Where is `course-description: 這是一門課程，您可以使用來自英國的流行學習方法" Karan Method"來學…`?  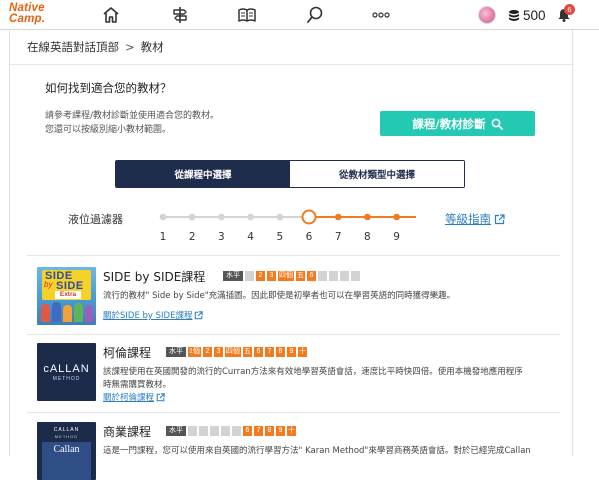
course-description: 這是一門課程，您可以使用來自英國的流行學習方法" Karan Method"來學… is located at coordinates (333, 451).